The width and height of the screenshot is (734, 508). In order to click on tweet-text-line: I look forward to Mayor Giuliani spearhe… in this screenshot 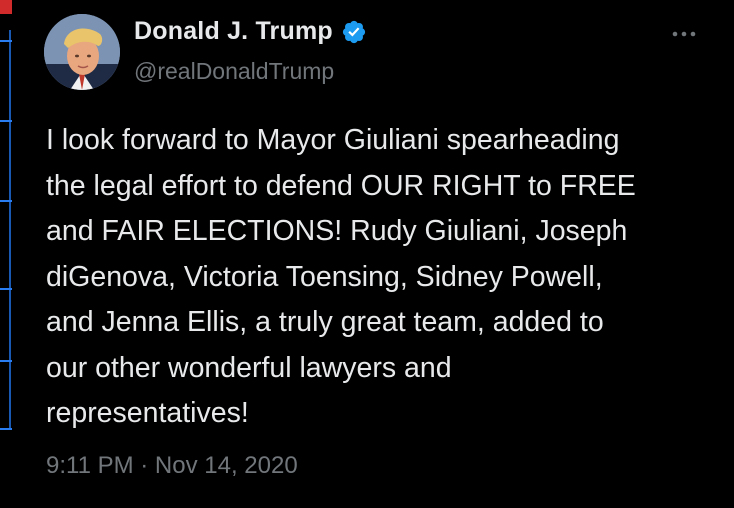, I will do `click(333, 140)`.